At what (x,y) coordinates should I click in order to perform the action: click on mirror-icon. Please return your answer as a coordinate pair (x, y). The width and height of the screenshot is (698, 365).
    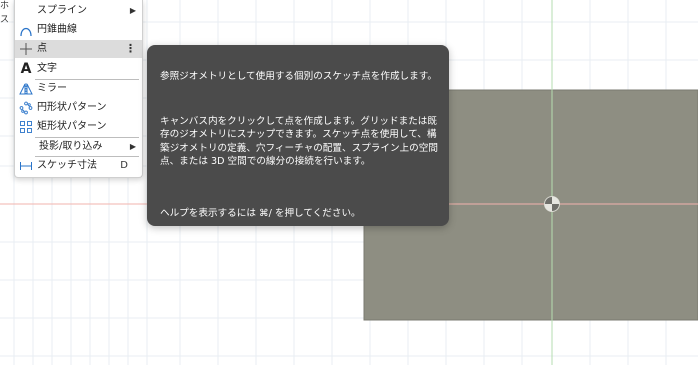
    Looking at the image, I should click on (26, 89).